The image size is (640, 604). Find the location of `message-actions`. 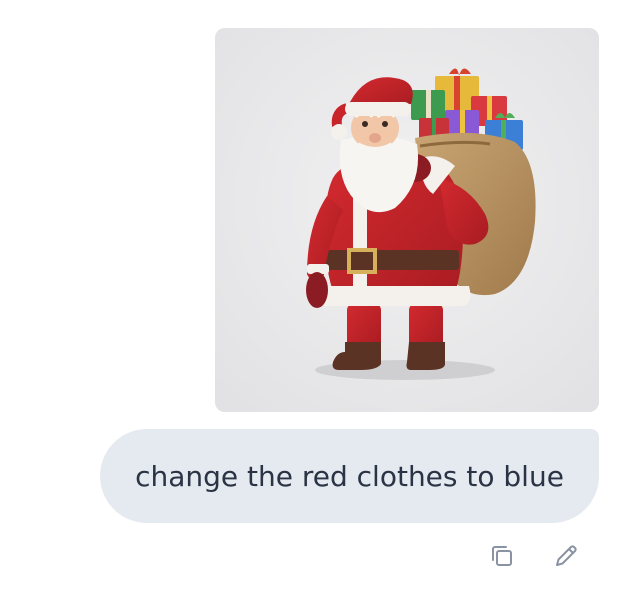

message-actions is located at coordinates (539, 556).